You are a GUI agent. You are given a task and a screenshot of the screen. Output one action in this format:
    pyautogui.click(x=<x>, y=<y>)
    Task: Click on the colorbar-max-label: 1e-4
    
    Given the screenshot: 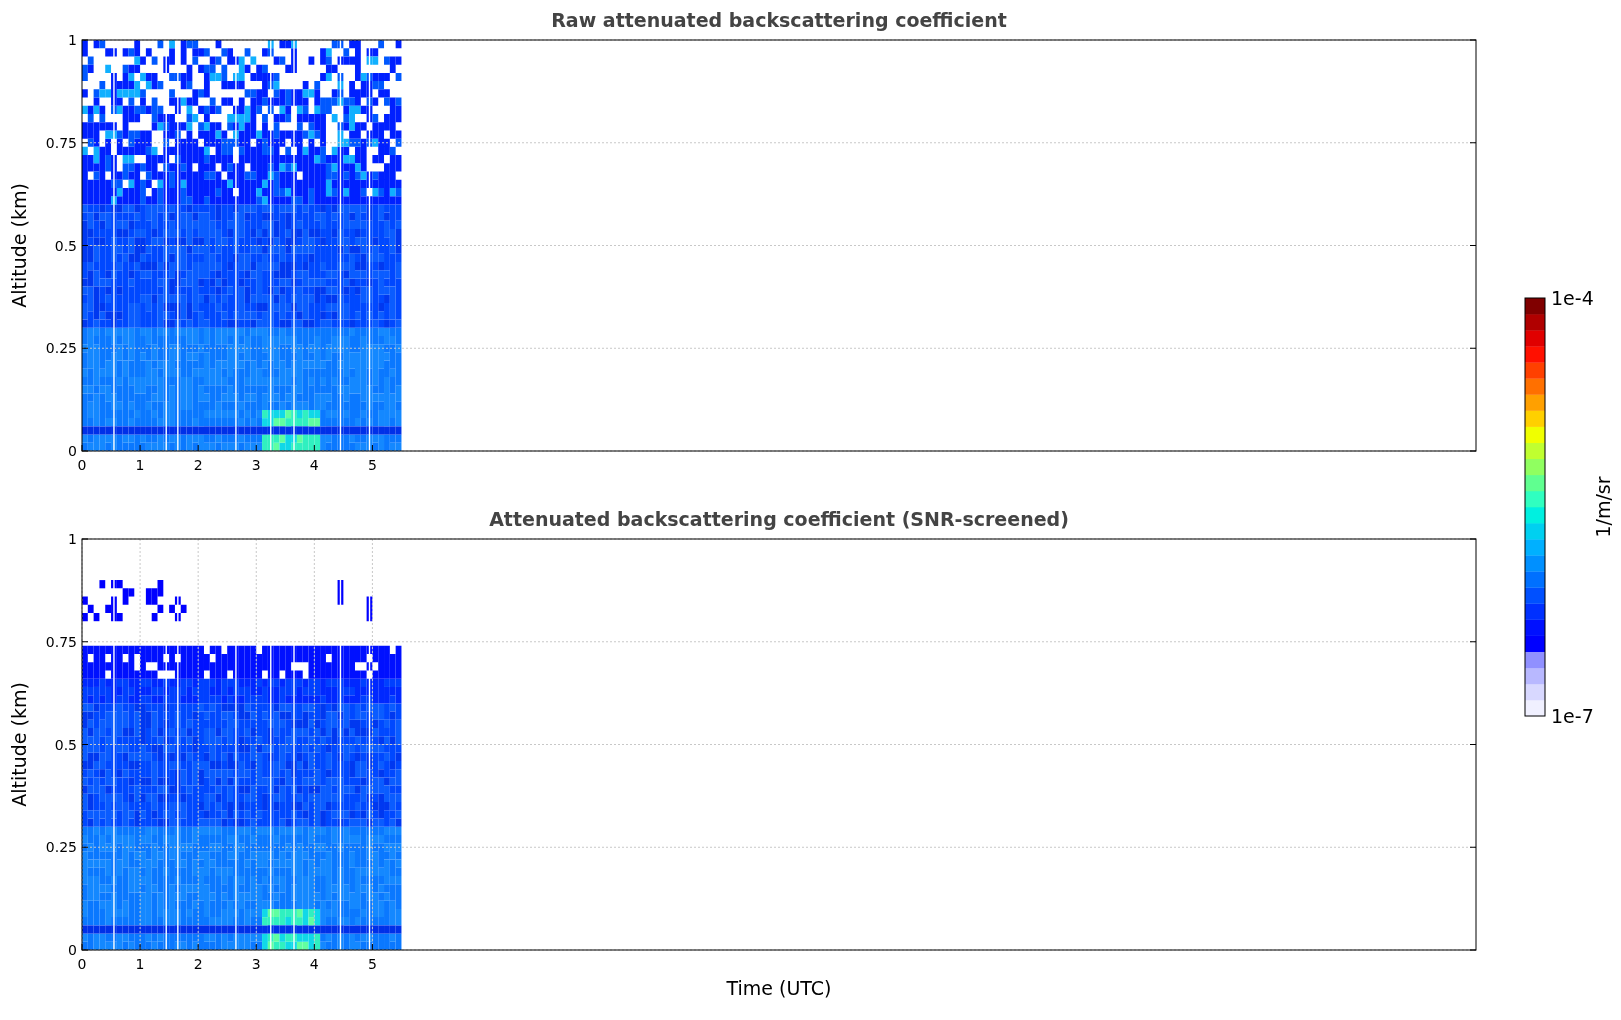 What is the action you would take?
    pyautogui.click(x=1572, y=299)
    